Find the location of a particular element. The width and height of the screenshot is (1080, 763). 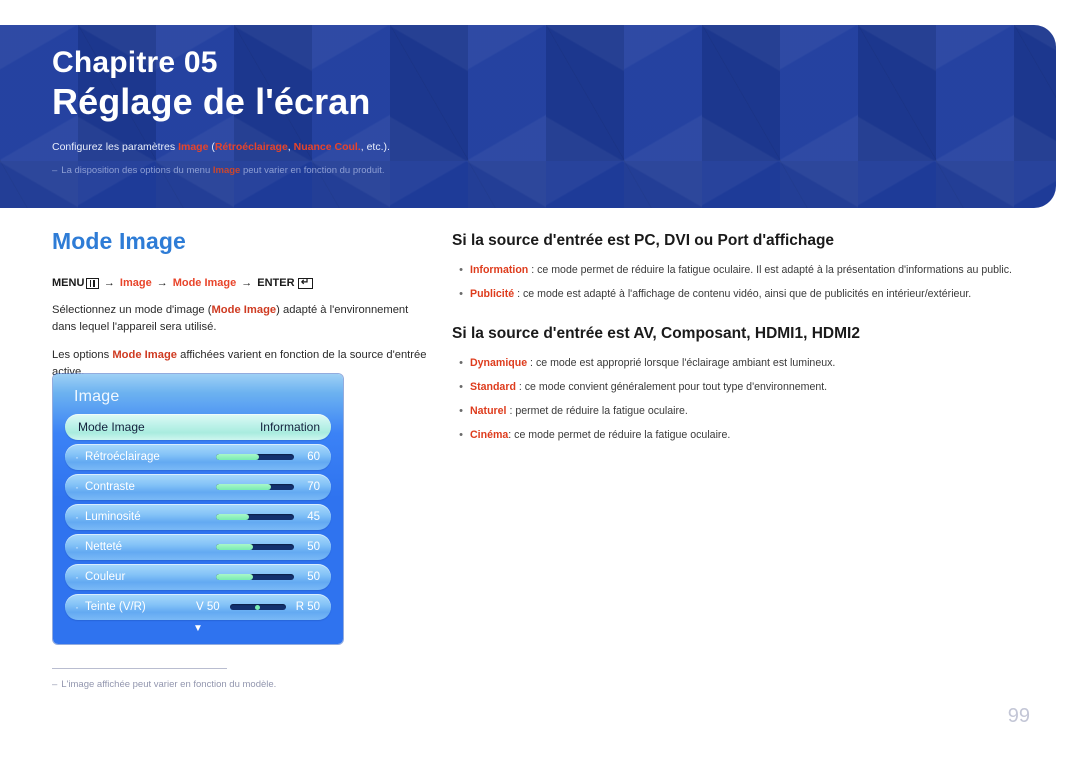

paragraph-2-term: Mode Image is located at coordinates (144, 355).